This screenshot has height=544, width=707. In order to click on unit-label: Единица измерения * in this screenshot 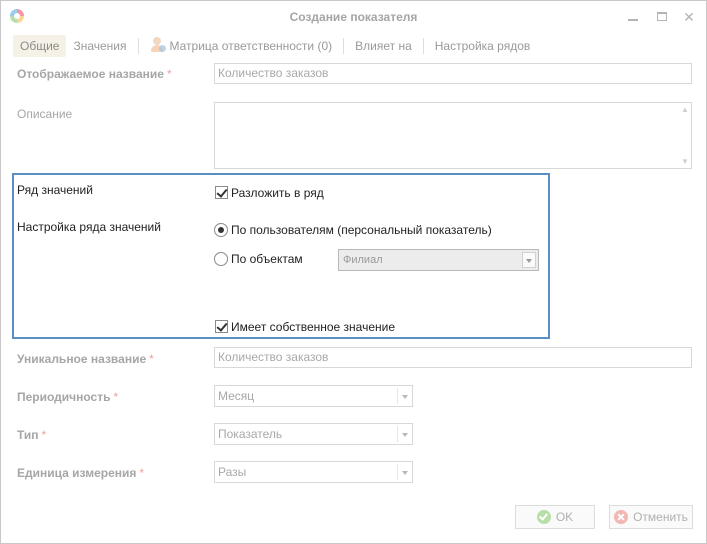, I will do `click(80, 473)`.